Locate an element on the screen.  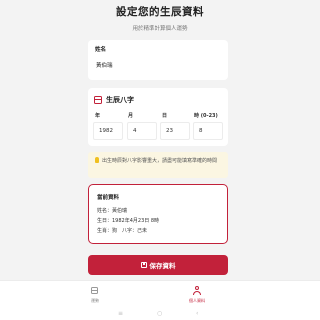
bazi-card: 生辰八字 年 月 日 時 (0-23) is located at coordinates (158, 117).